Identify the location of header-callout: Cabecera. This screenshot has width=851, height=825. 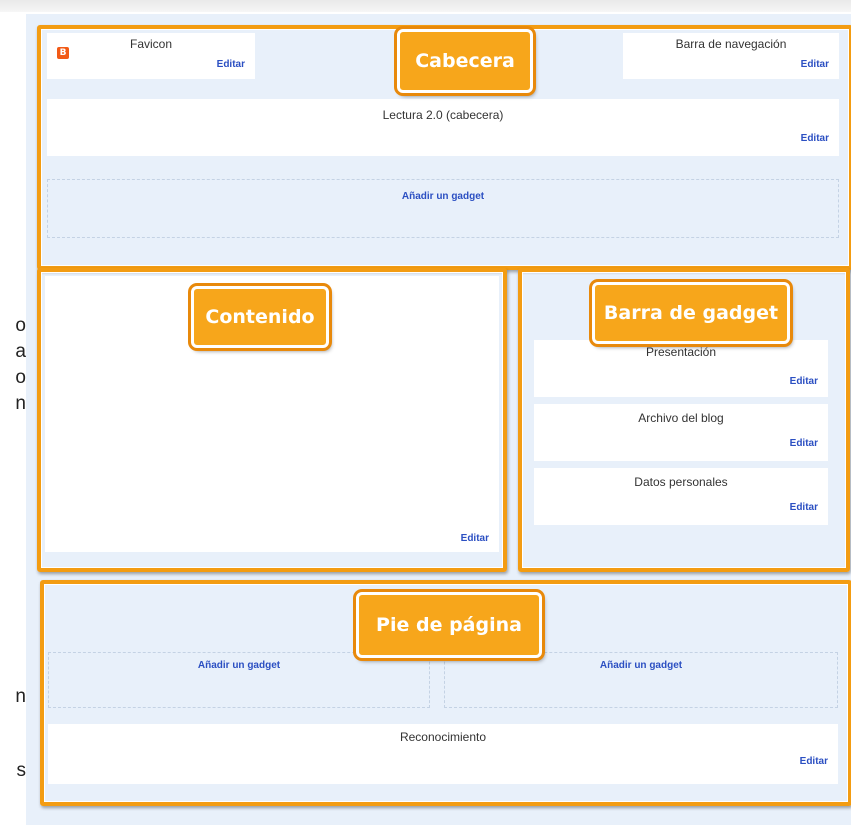
(465, 61).